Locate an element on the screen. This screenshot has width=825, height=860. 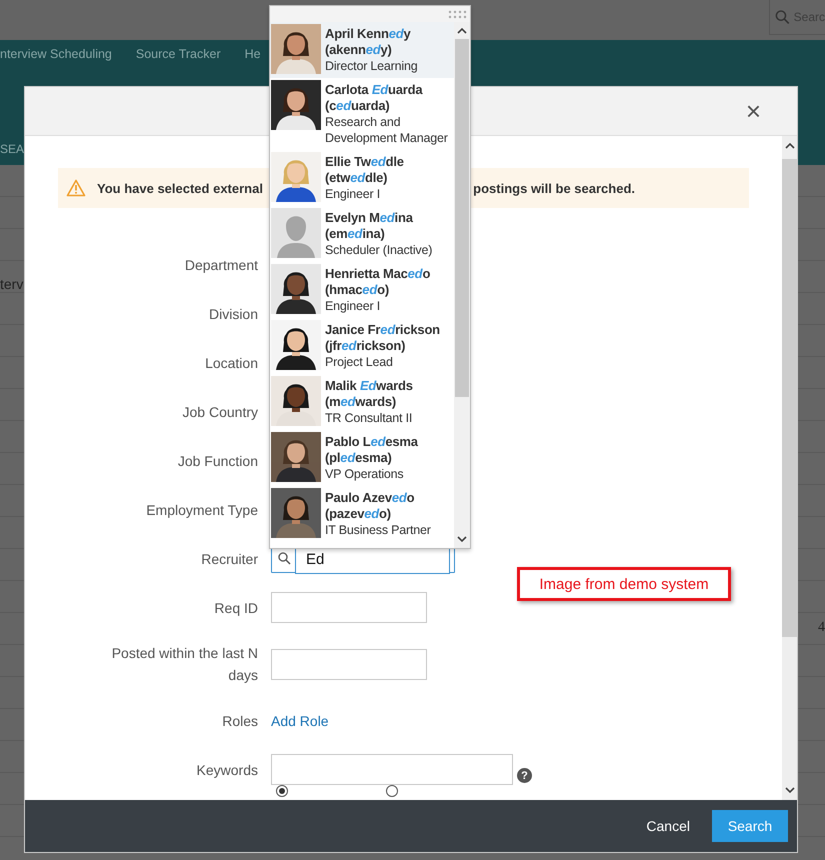
field-label: Employment Type is located at coordinates (201, 510).